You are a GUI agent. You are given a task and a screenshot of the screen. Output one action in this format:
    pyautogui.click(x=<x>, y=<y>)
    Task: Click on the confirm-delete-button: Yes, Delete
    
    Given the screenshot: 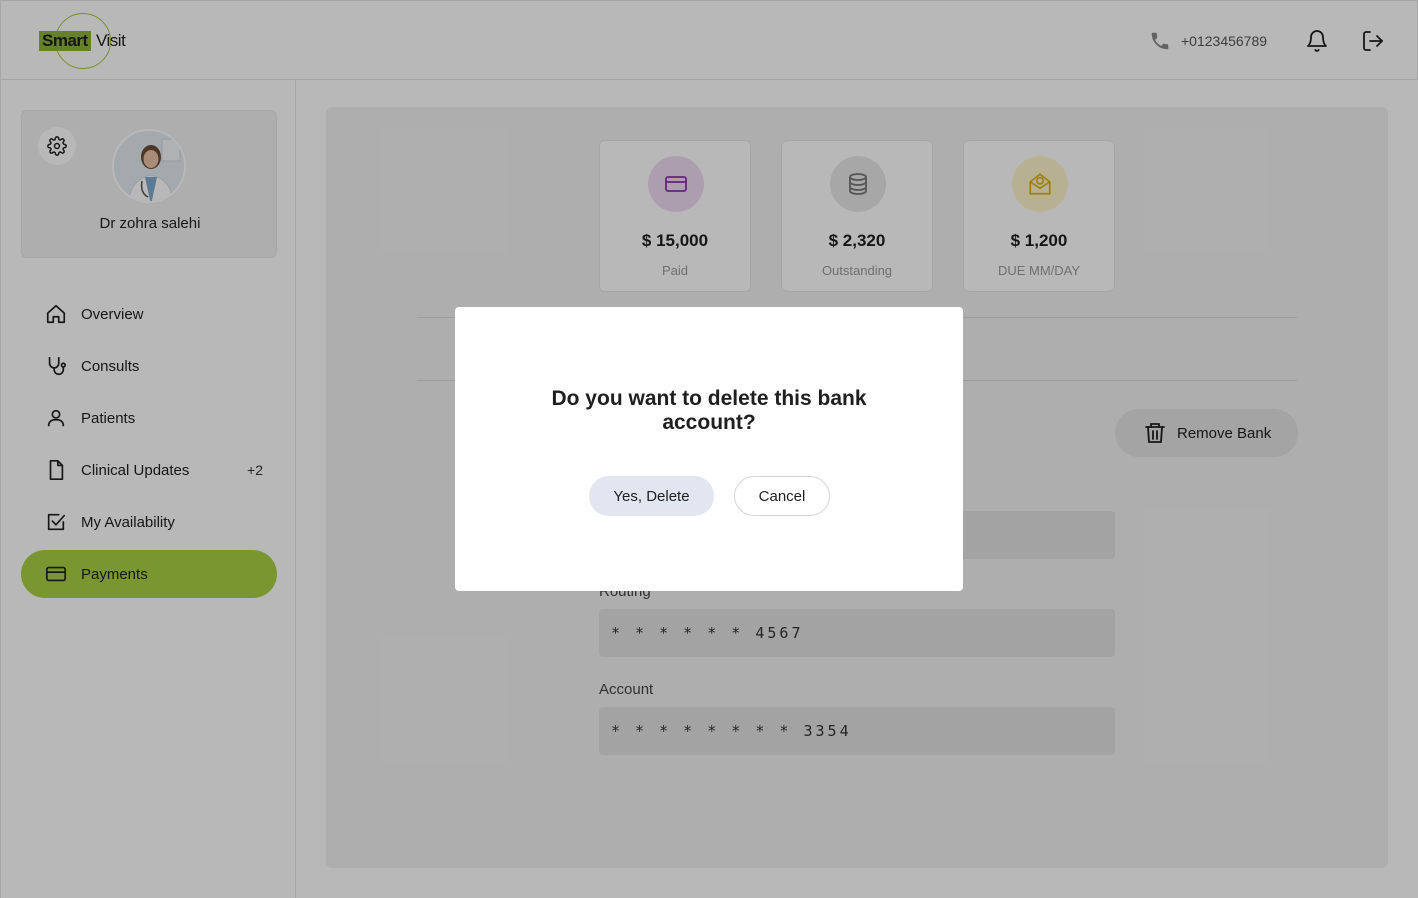 What is the action you would take?
    pyautogui.click(x=651, y=496)
    